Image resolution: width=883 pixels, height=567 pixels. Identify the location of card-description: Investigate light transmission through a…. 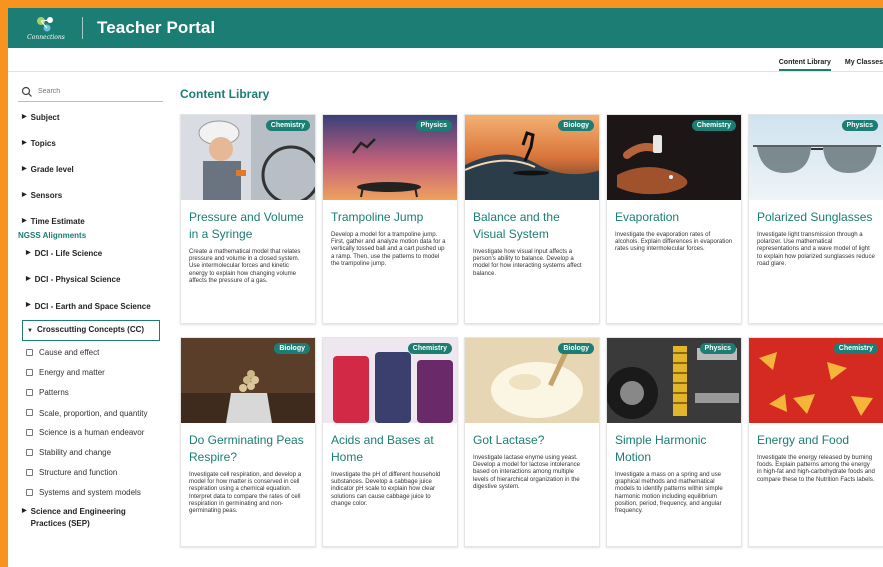
(816, 249).